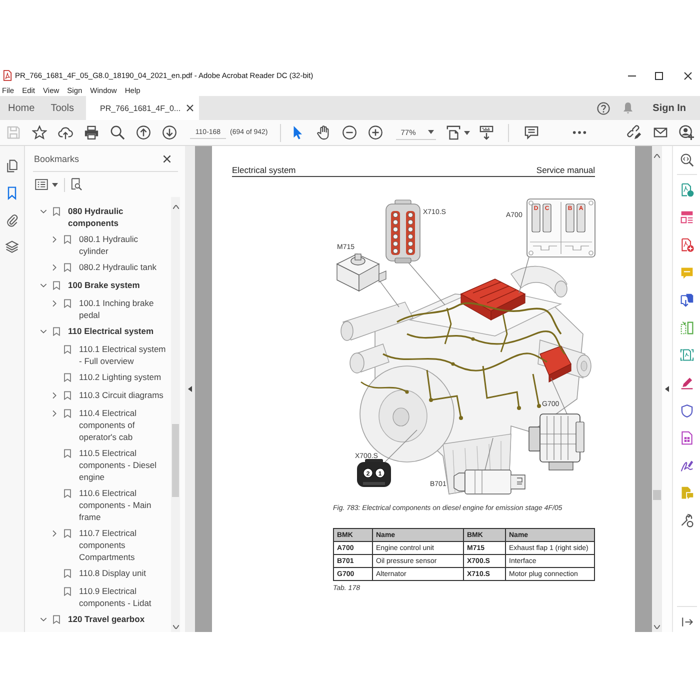 This screenshot has height=700, width=700. What do you see at coordinates (532, 132) in the screenshot?
I see `comment-icon` at bounding box center [532, 132].